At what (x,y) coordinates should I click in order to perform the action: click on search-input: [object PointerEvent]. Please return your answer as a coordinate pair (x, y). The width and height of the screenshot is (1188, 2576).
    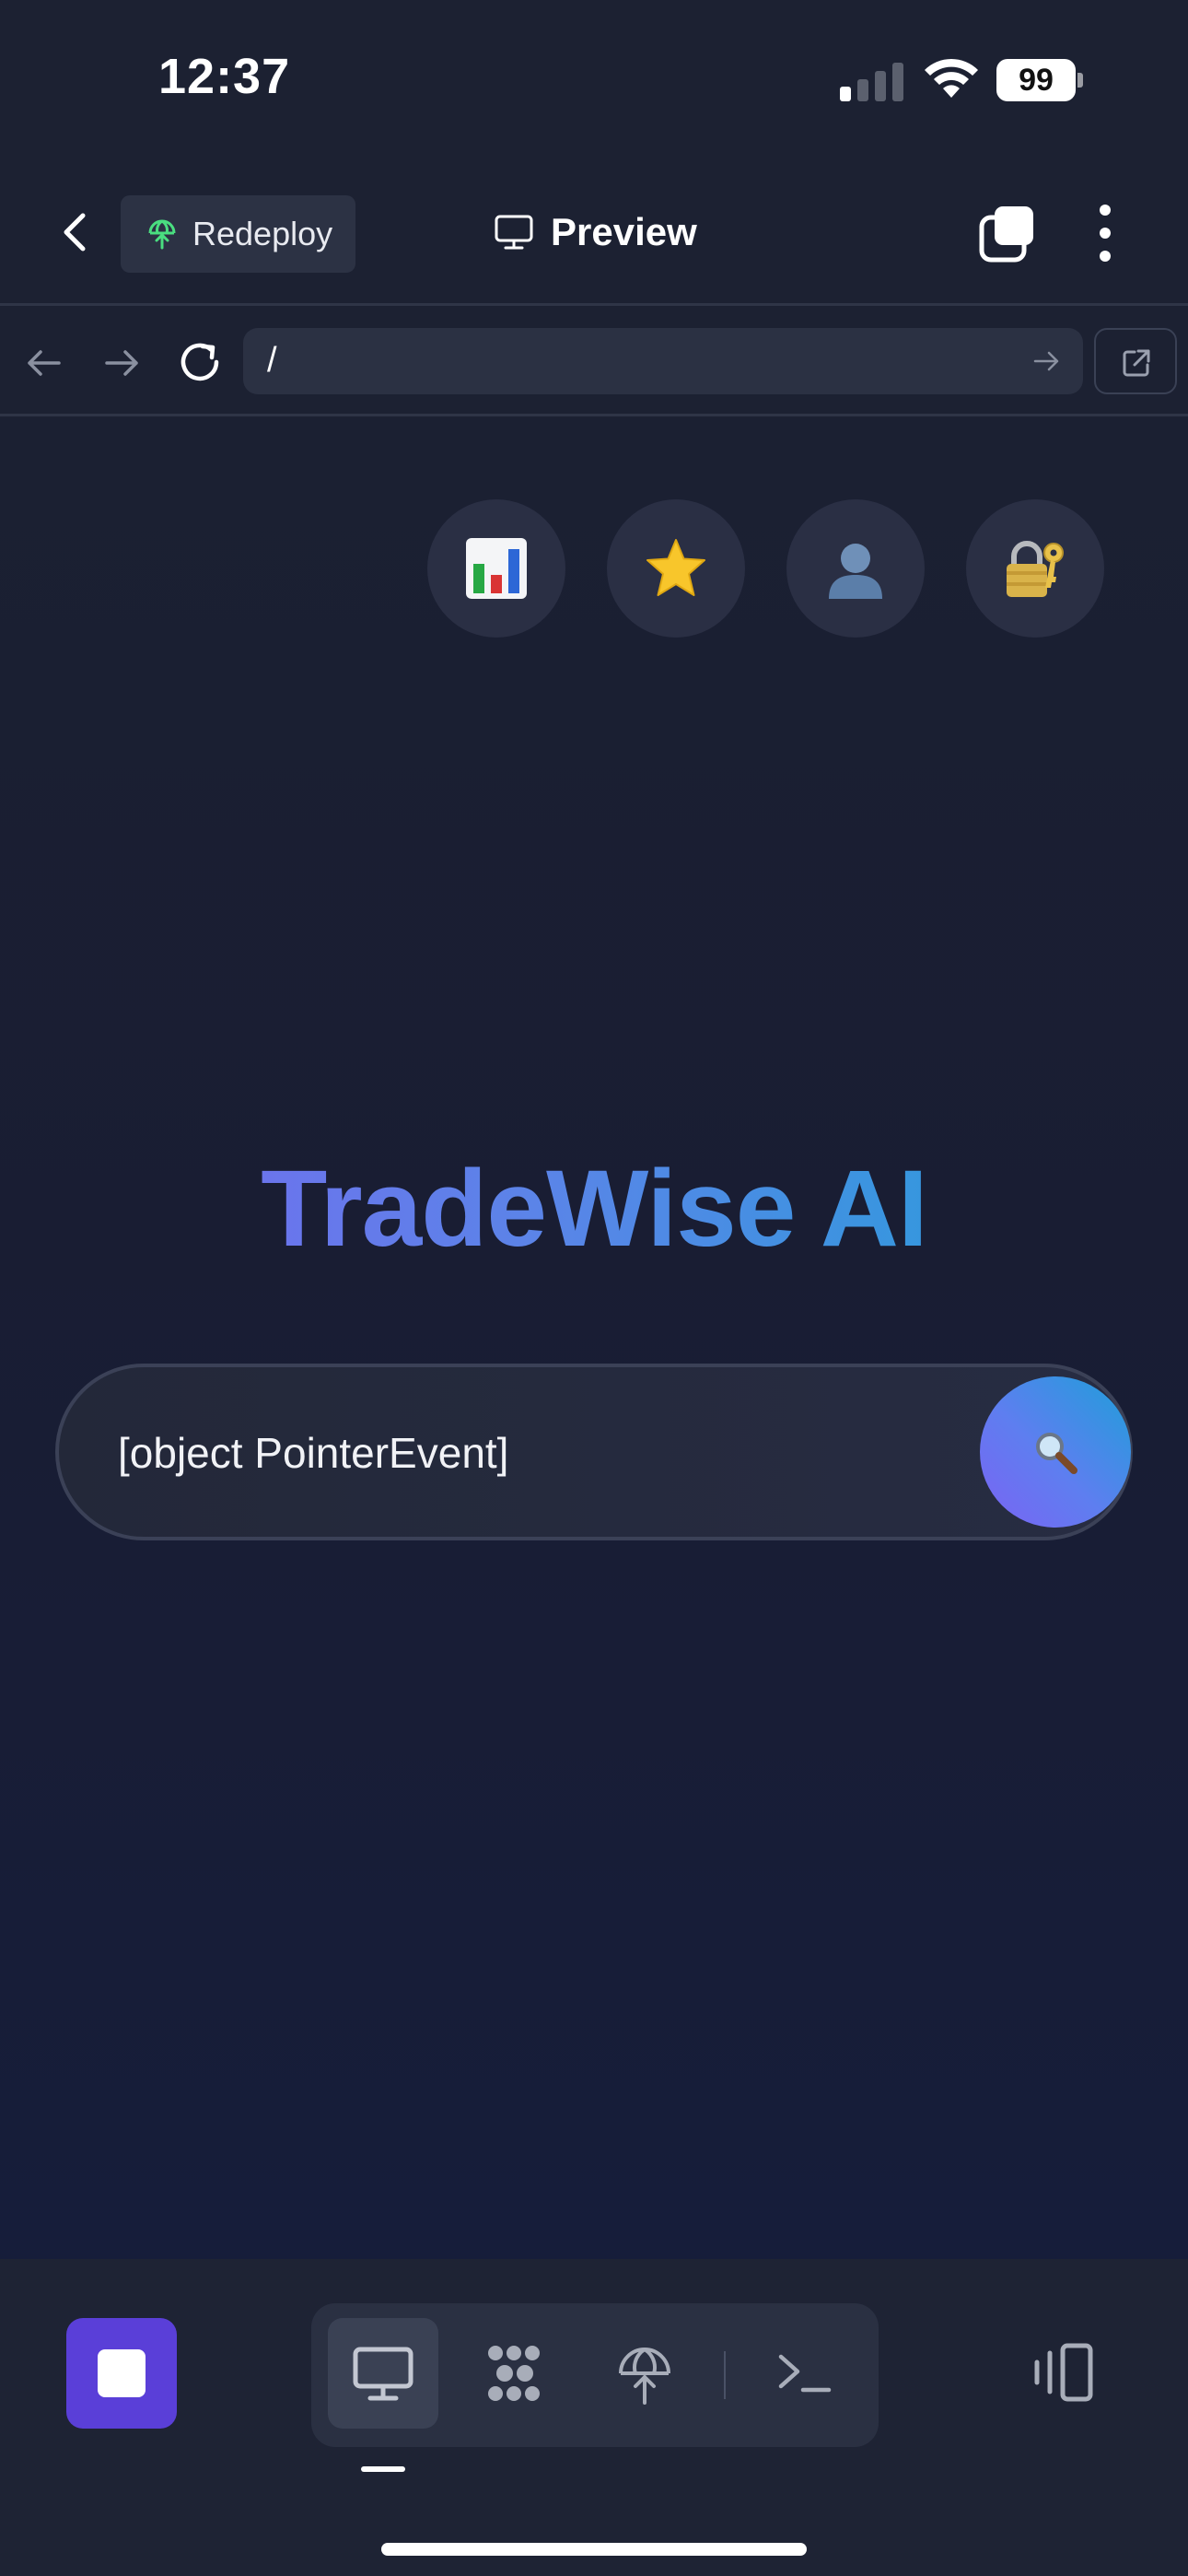
    Looking at the image, I should click on (594, 1452).